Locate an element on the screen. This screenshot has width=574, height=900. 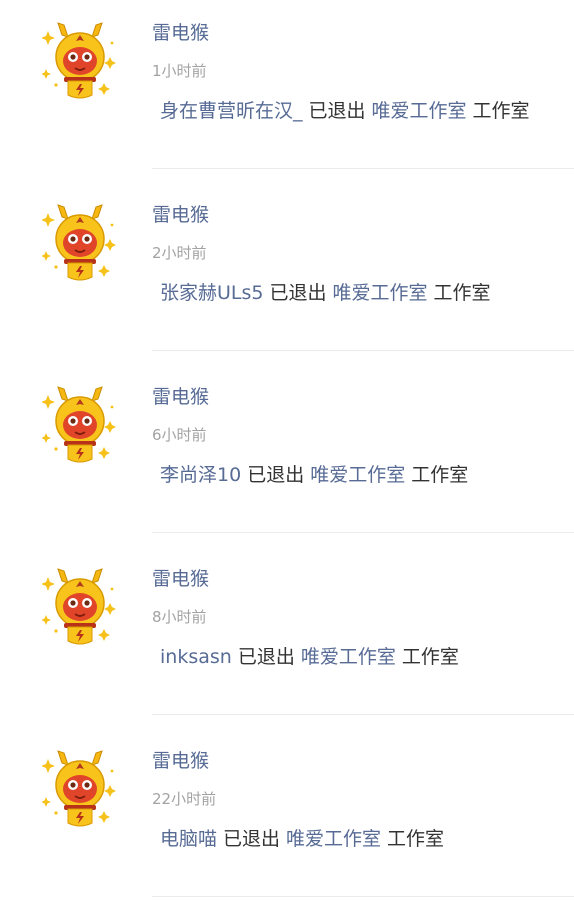
timestamp: 2小时前 is located at coordinates (179, 253).